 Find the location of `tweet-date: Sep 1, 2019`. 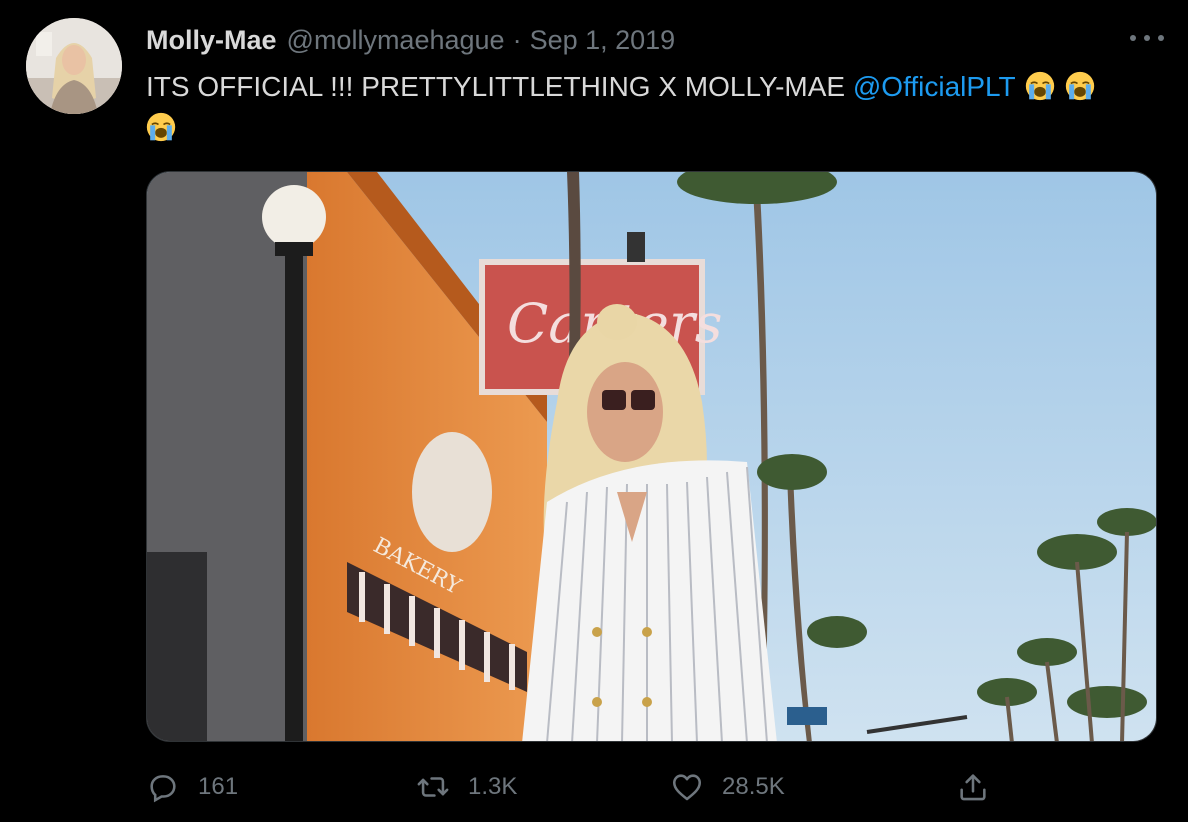

tweet-date: Sep 1, 2019 is located at coordinates (603, 40).